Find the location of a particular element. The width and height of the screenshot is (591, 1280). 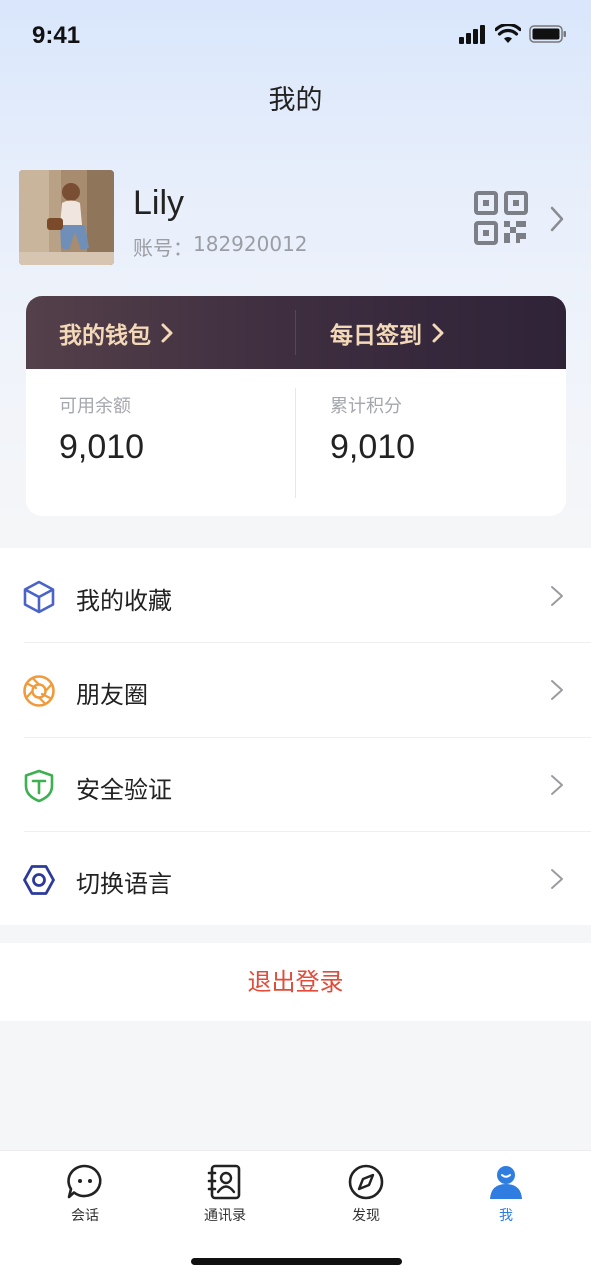

points-value: 9,010 is located at coordinates (373, 447).